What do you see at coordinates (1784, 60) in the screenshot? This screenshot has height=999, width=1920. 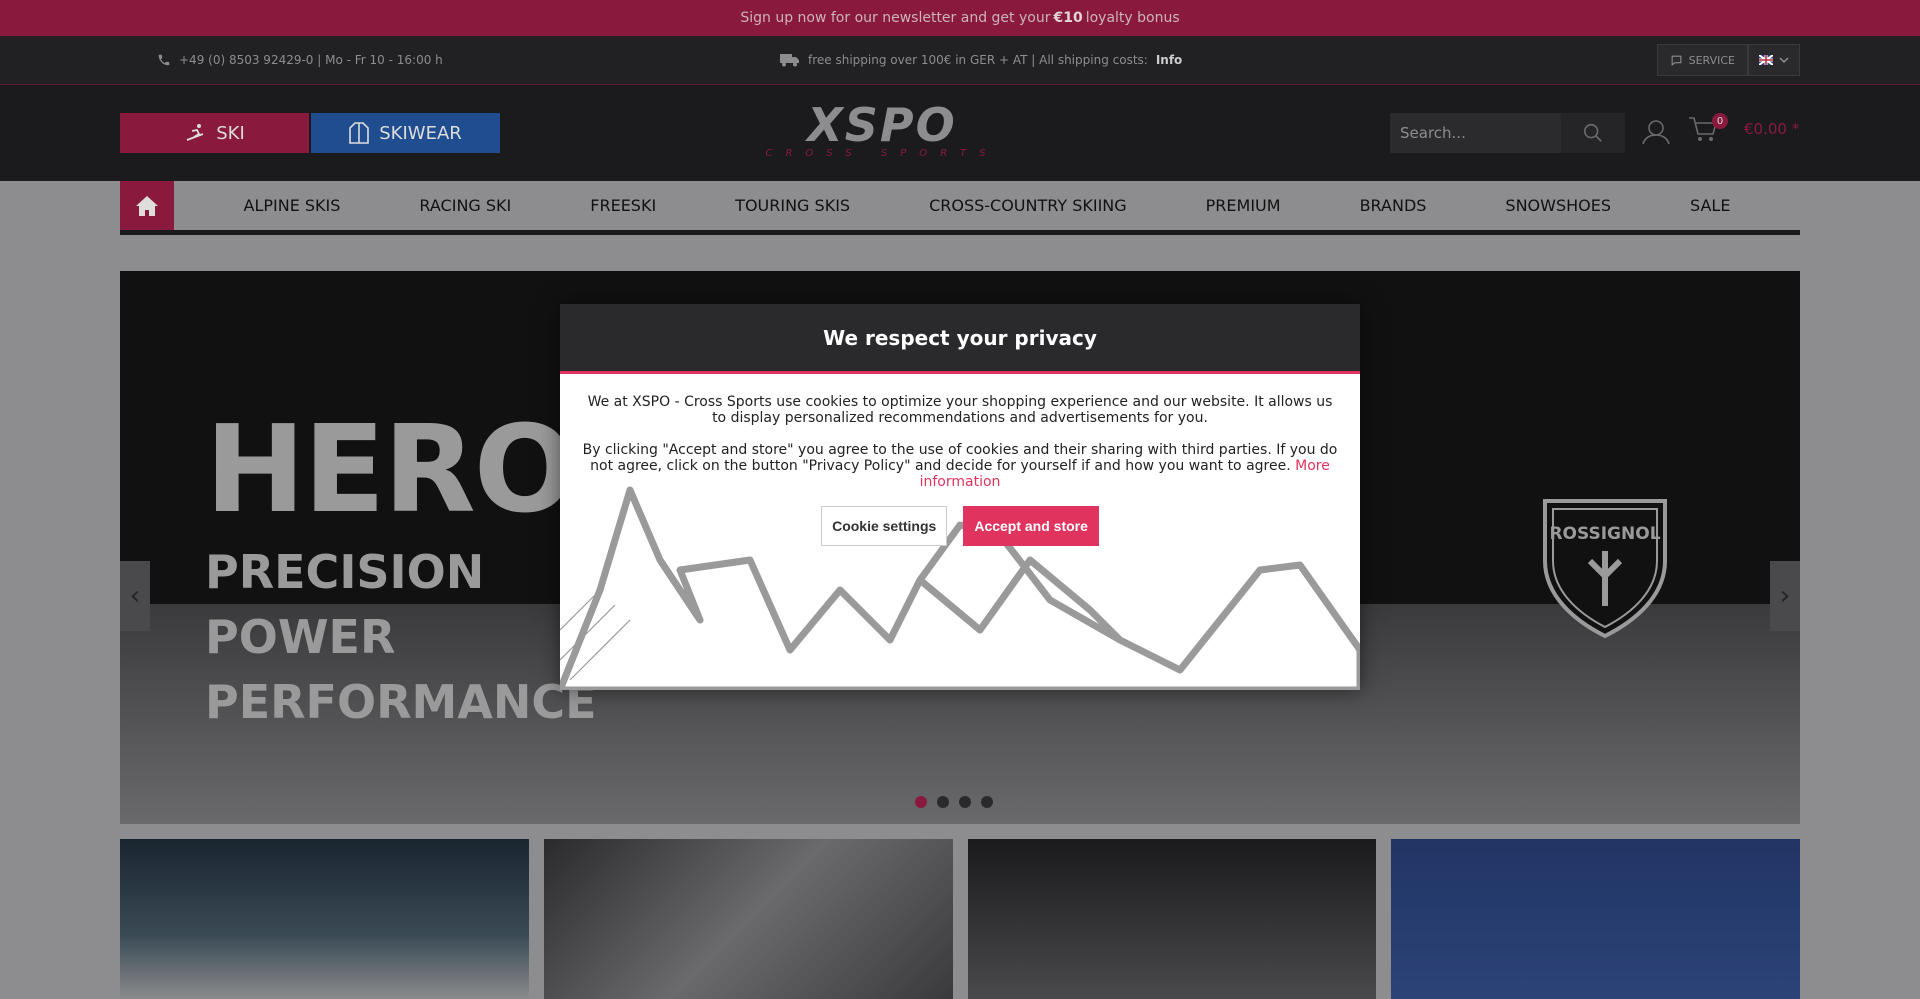 I see `chevron-down-icon` at bounding box center [1784, 60].